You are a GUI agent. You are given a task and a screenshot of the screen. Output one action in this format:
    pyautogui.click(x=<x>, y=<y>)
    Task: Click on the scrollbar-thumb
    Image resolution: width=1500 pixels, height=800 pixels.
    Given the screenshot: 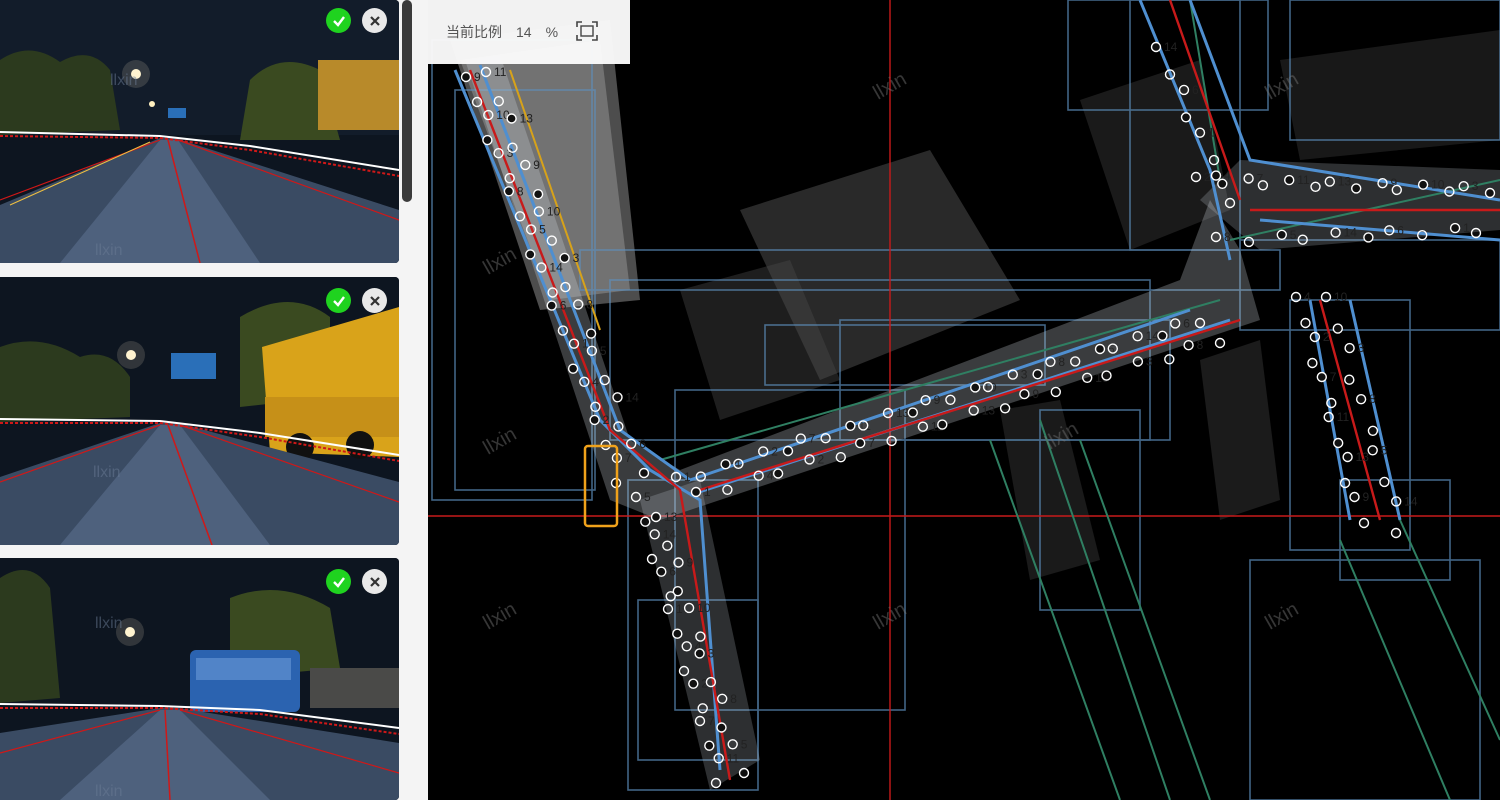 What is the action you would take?
    pyautogui.click(x=407, y=101)
    